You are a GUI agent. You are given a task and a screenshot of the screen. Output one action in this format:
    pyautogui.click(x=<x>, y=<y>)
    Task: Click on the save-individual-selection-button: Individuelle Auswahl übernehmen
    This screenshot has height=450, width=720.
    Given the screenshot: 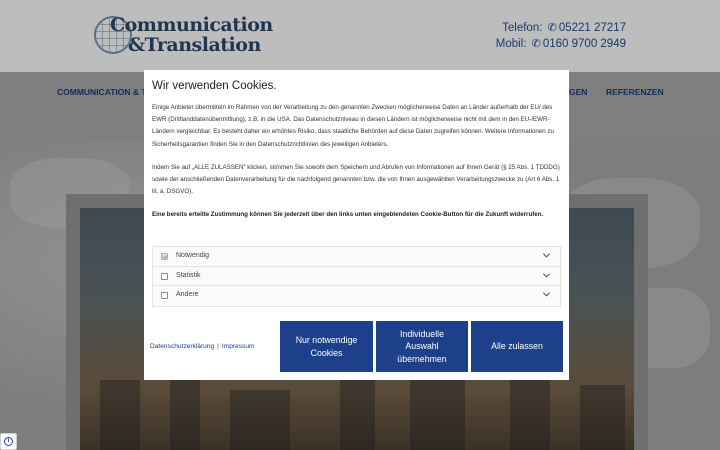 What is the action you would take?
    pyautogui.click(x=422, y=346)
    